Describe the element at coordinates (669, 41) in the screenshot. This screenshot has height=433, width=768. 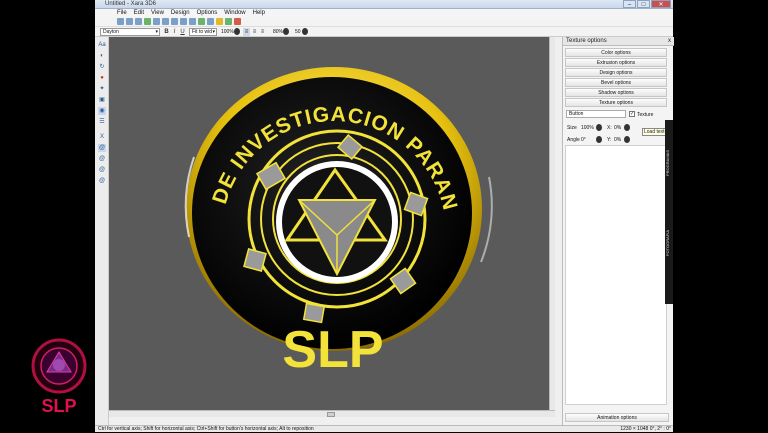
I see `panel-close-button: x` at that location.